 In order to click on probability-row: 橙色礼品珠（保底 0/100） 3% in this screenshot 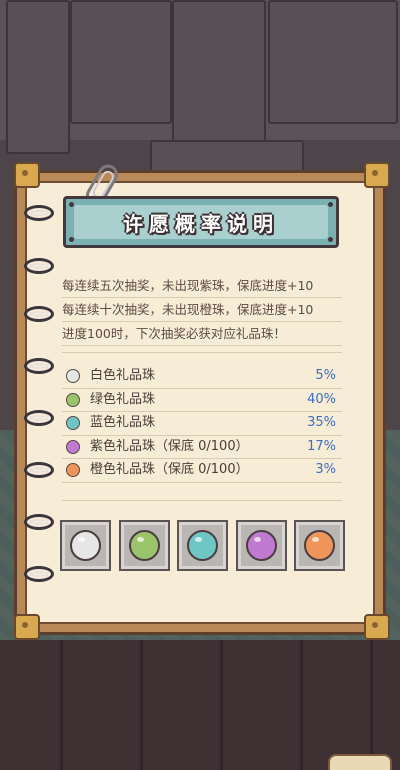, I will do `click(202, 471)`.